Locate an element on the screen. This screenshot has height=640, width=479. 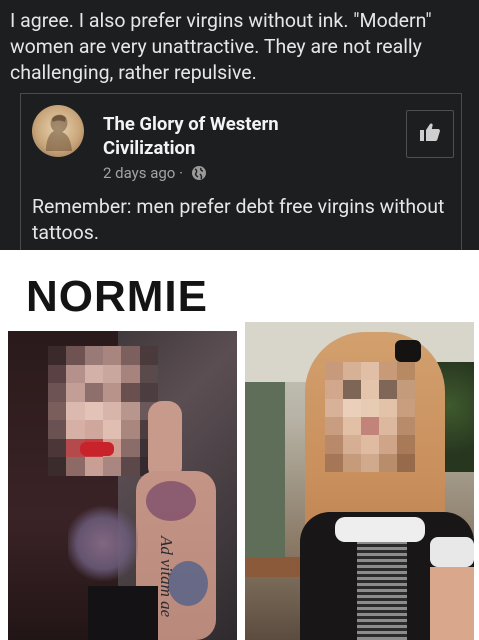
classical-bust-avatar-icon is located at coordinates (58, 131).